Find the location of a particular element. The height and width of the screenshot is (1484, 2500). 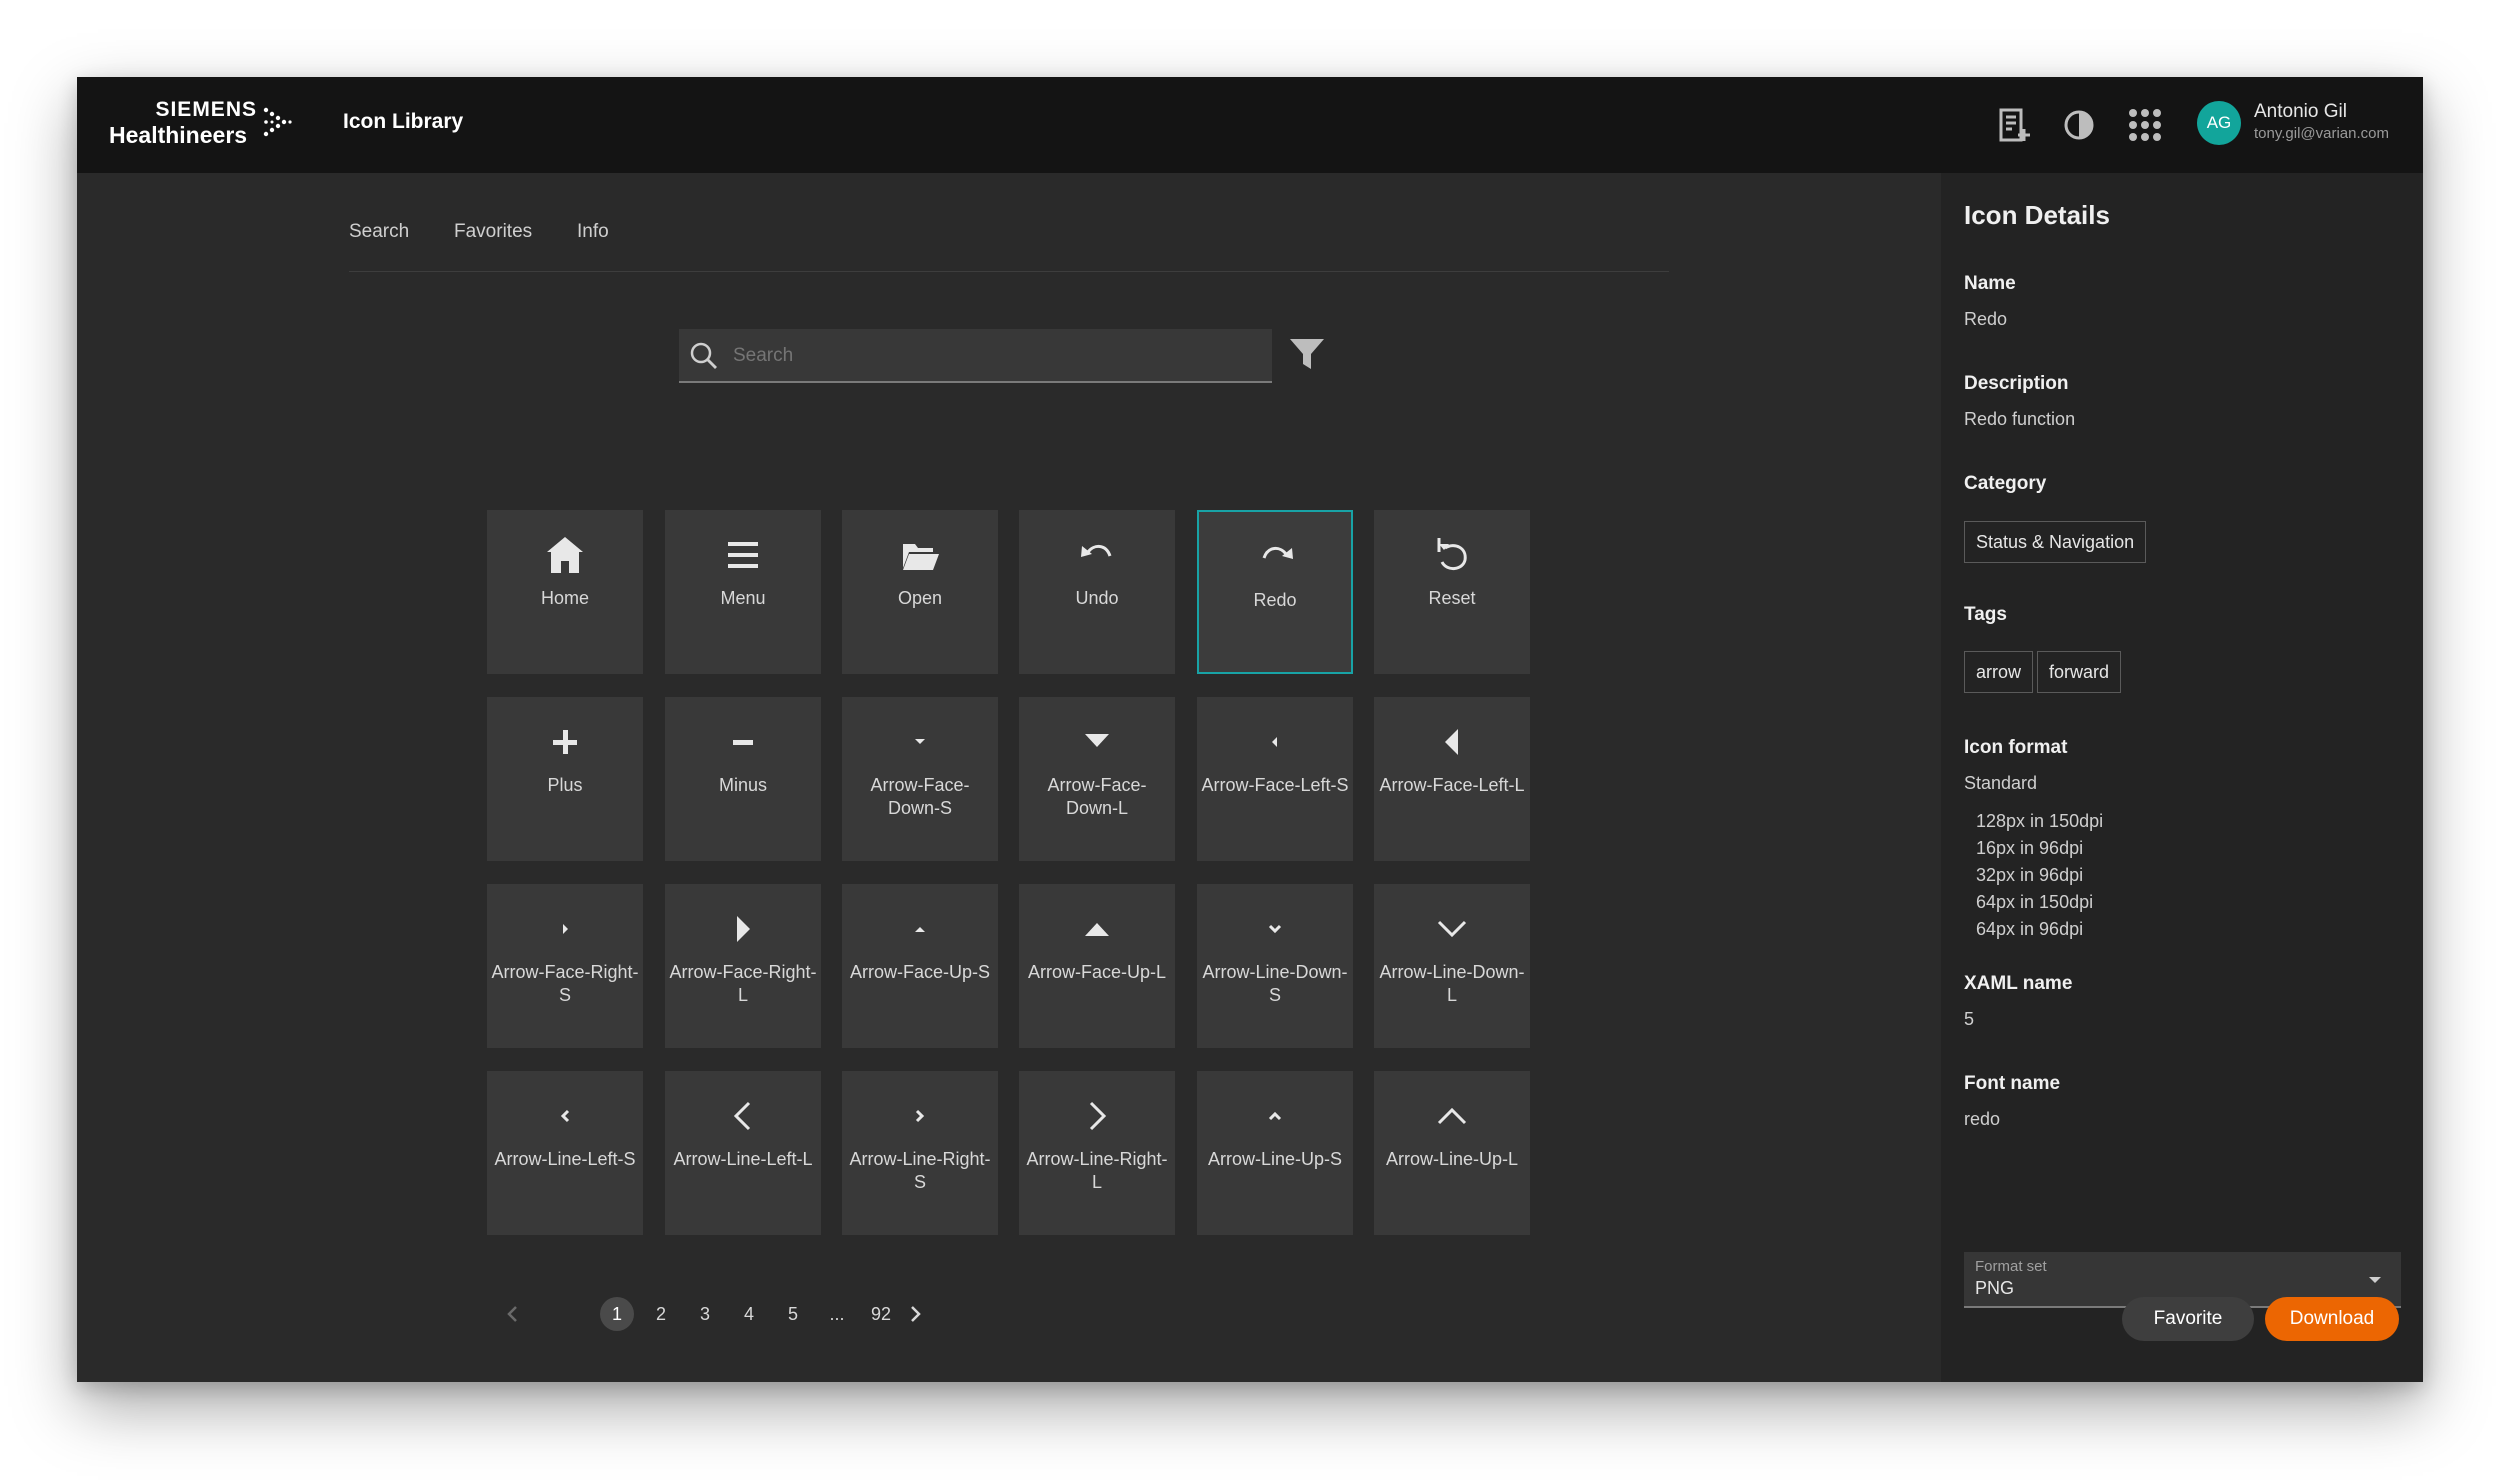

icon-tile: Arrow-Line-Up-L is located at coordinates (1452, 1153).